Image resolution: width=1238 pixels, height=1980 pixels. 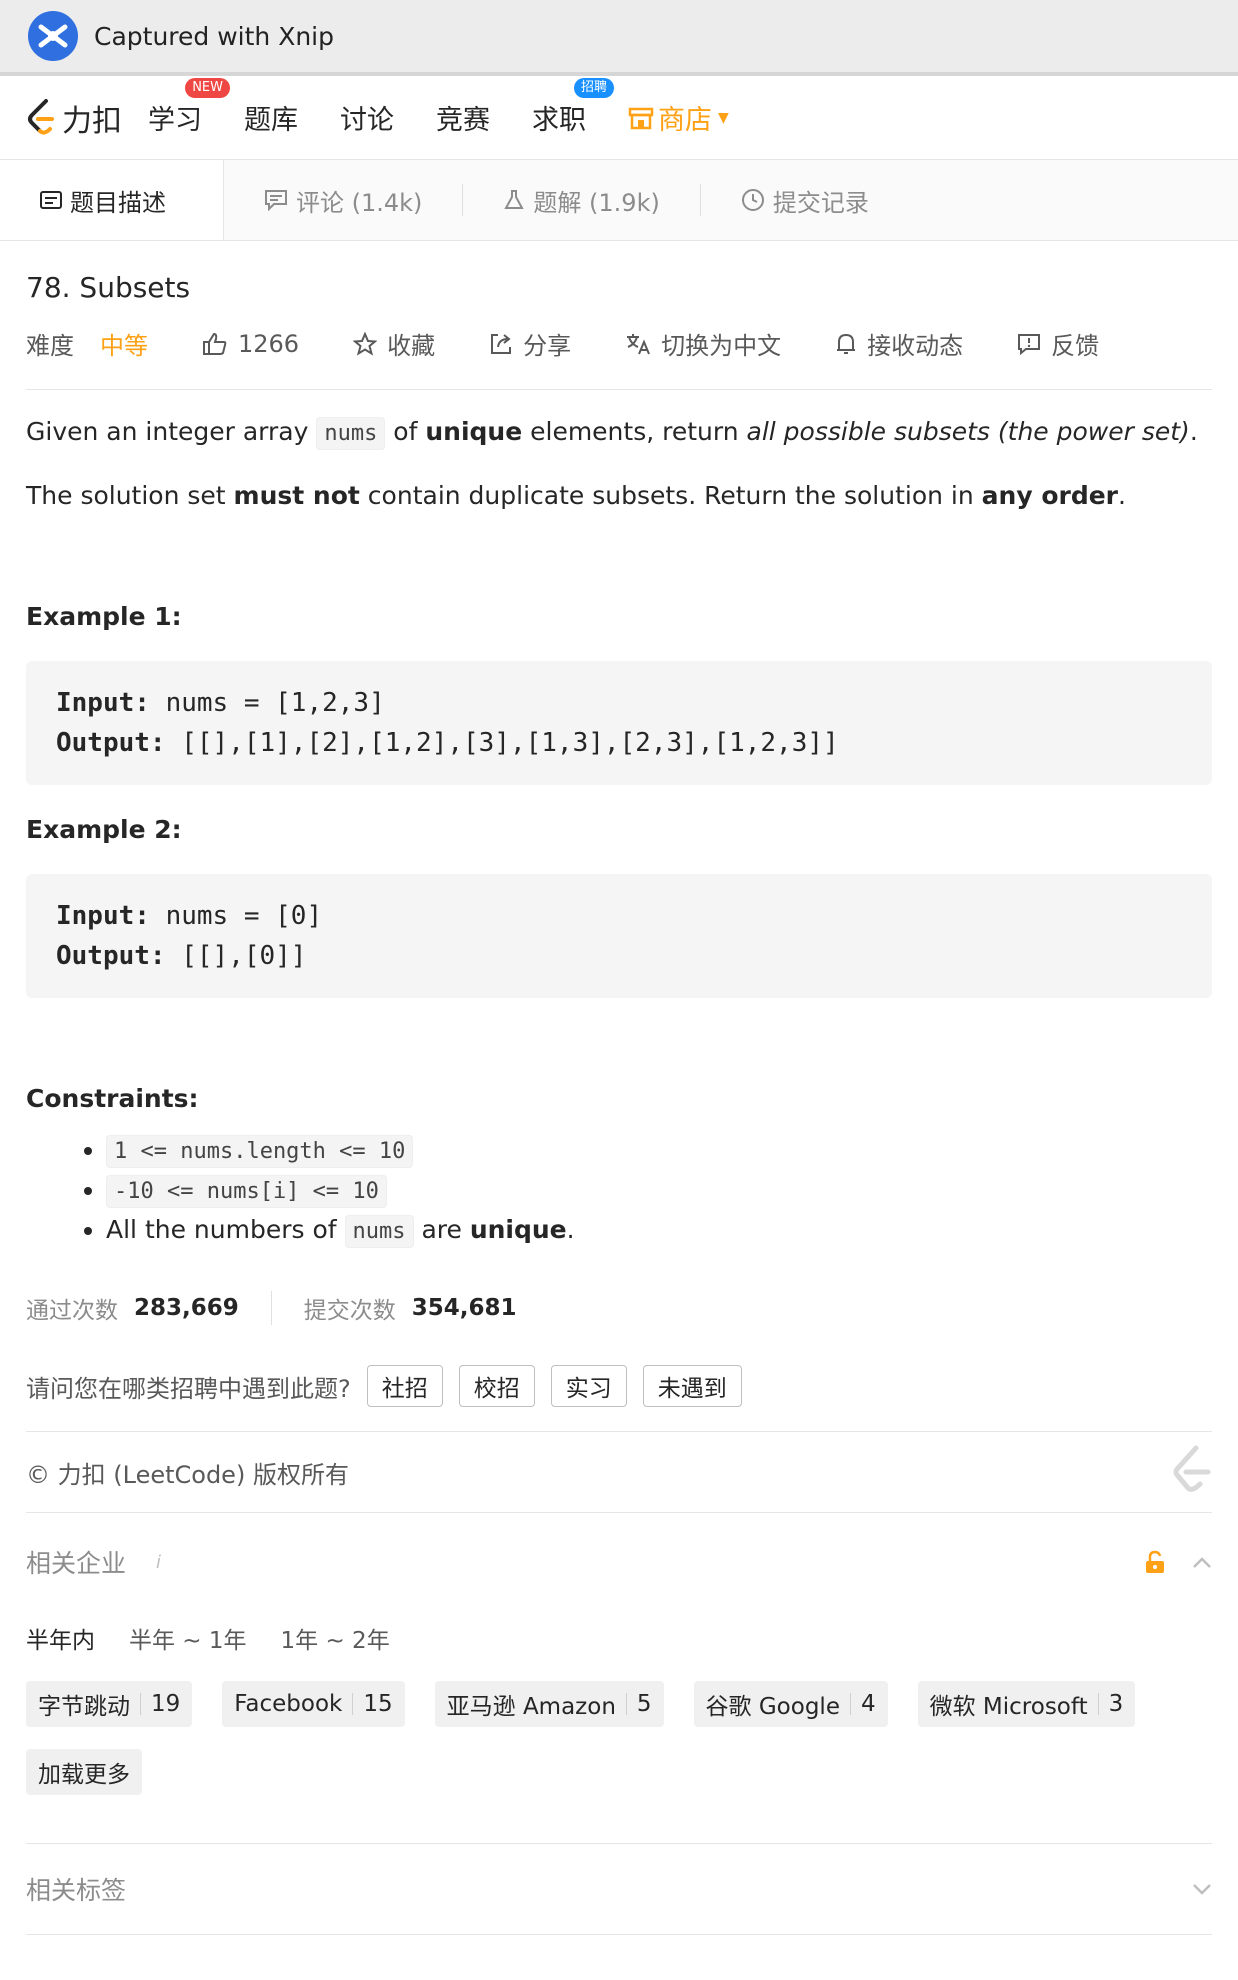 I want to click on top-nav: 力扣 学习 NEW 题库 讨论 竞赛 求职 招聘 商店 ▼, so click(x=619, y=118).